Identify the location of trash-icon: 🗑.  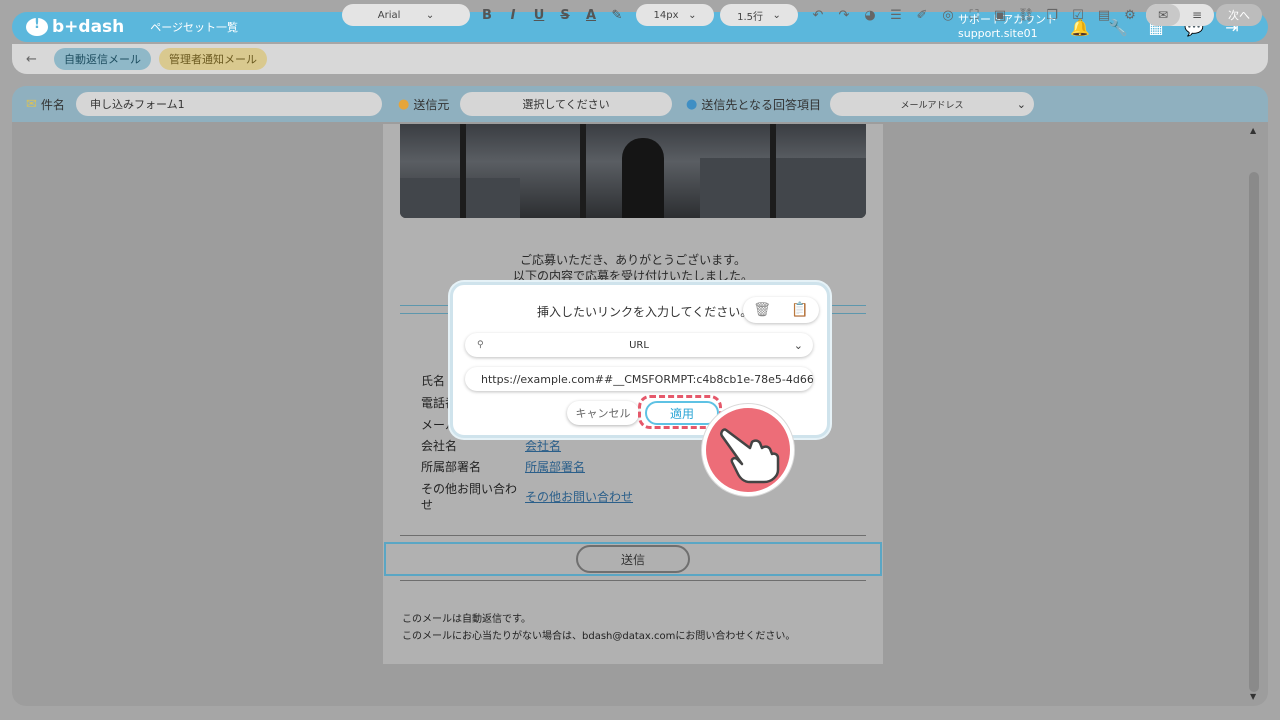
(762, 310).